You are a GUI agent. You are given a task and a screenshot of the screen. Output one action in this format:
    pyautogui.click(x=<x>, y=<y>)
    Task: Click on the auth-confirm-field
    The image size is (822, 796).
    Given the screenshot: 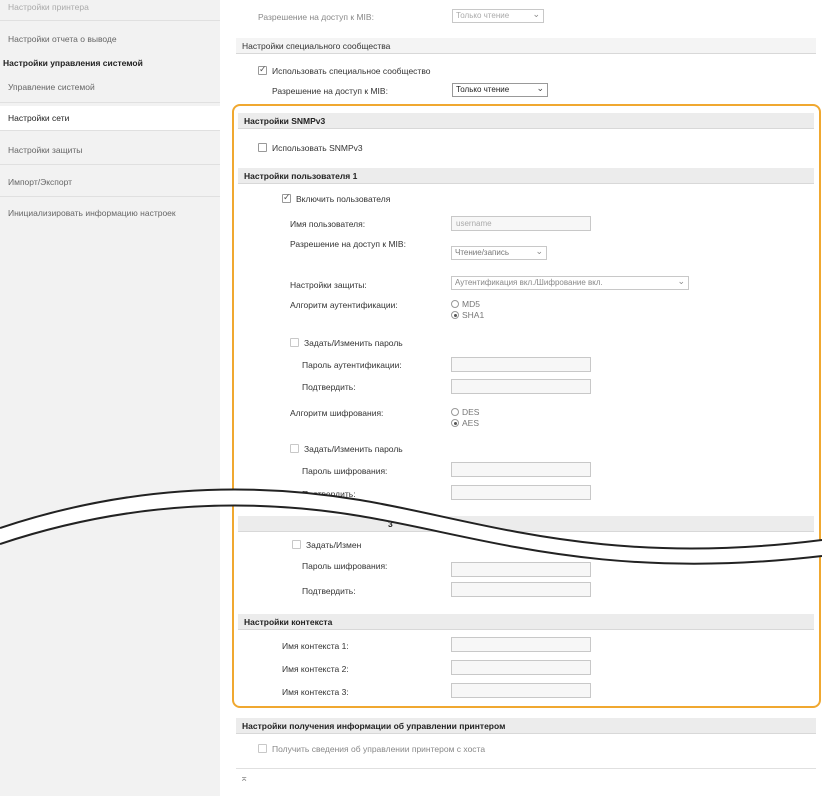 What is the action you would take?
    pyautogui.click(x=521, y=386)
    